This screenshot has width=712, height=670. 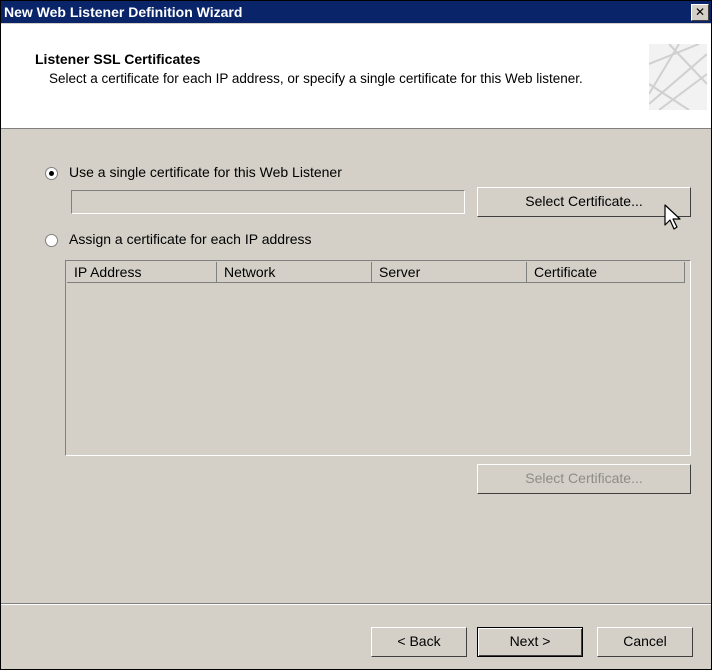 I want to click on radio-selected-dot, so click(x=51, y=173).